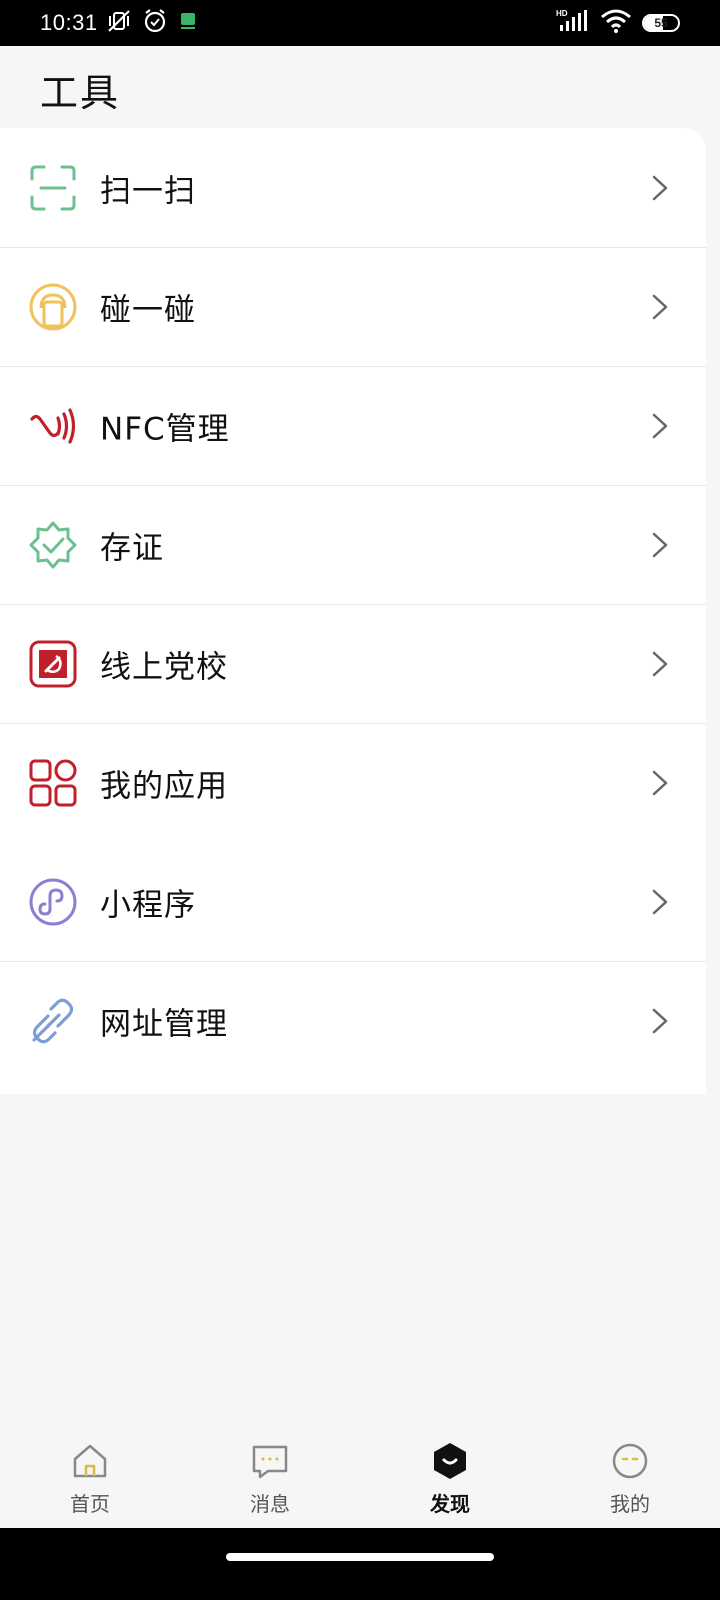 The width and height of the screenshot is (720, 1600). I want to click on home-icon, so click(90, 1461).